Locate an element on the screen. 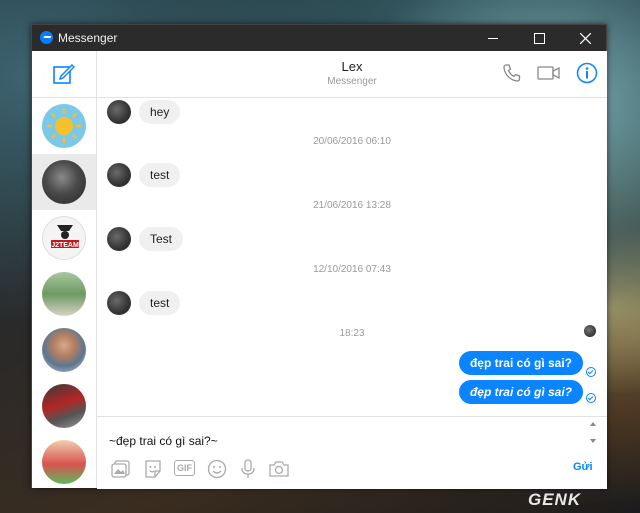  send-button: Gửi is located at coordinates (583, 467).